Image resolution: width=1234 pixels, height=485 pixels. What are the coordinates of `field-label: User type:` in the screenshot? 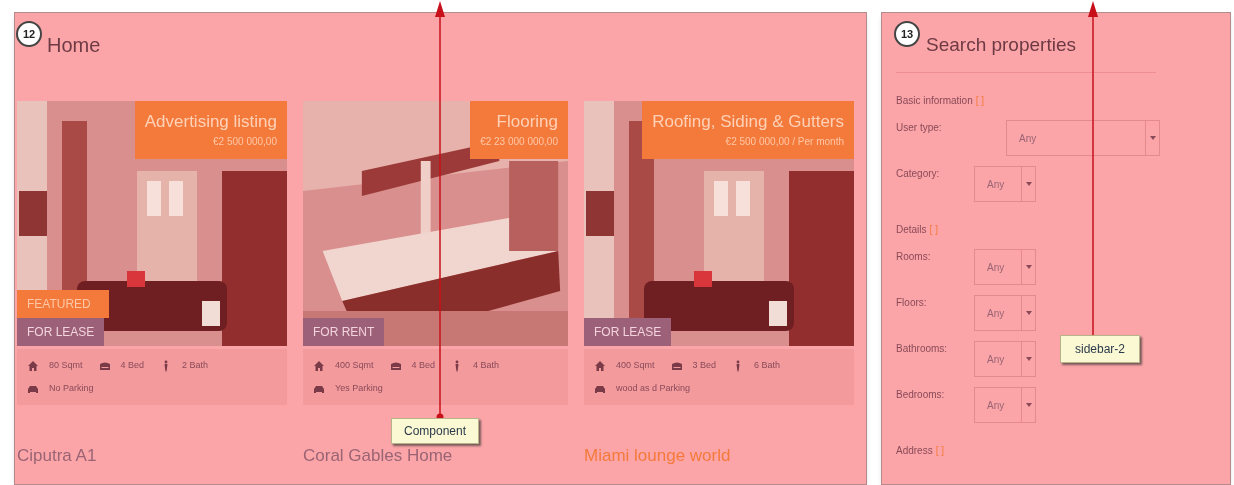 It's located at (919, 128).